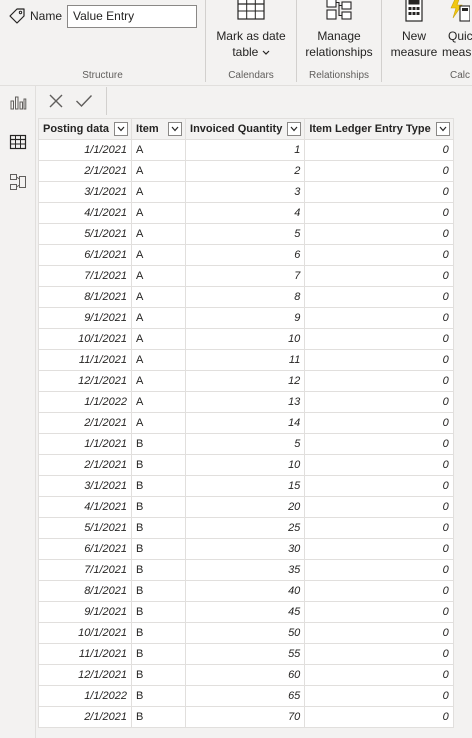  I want to click on column-header-posting-data: Posting data, so click(85, 129).